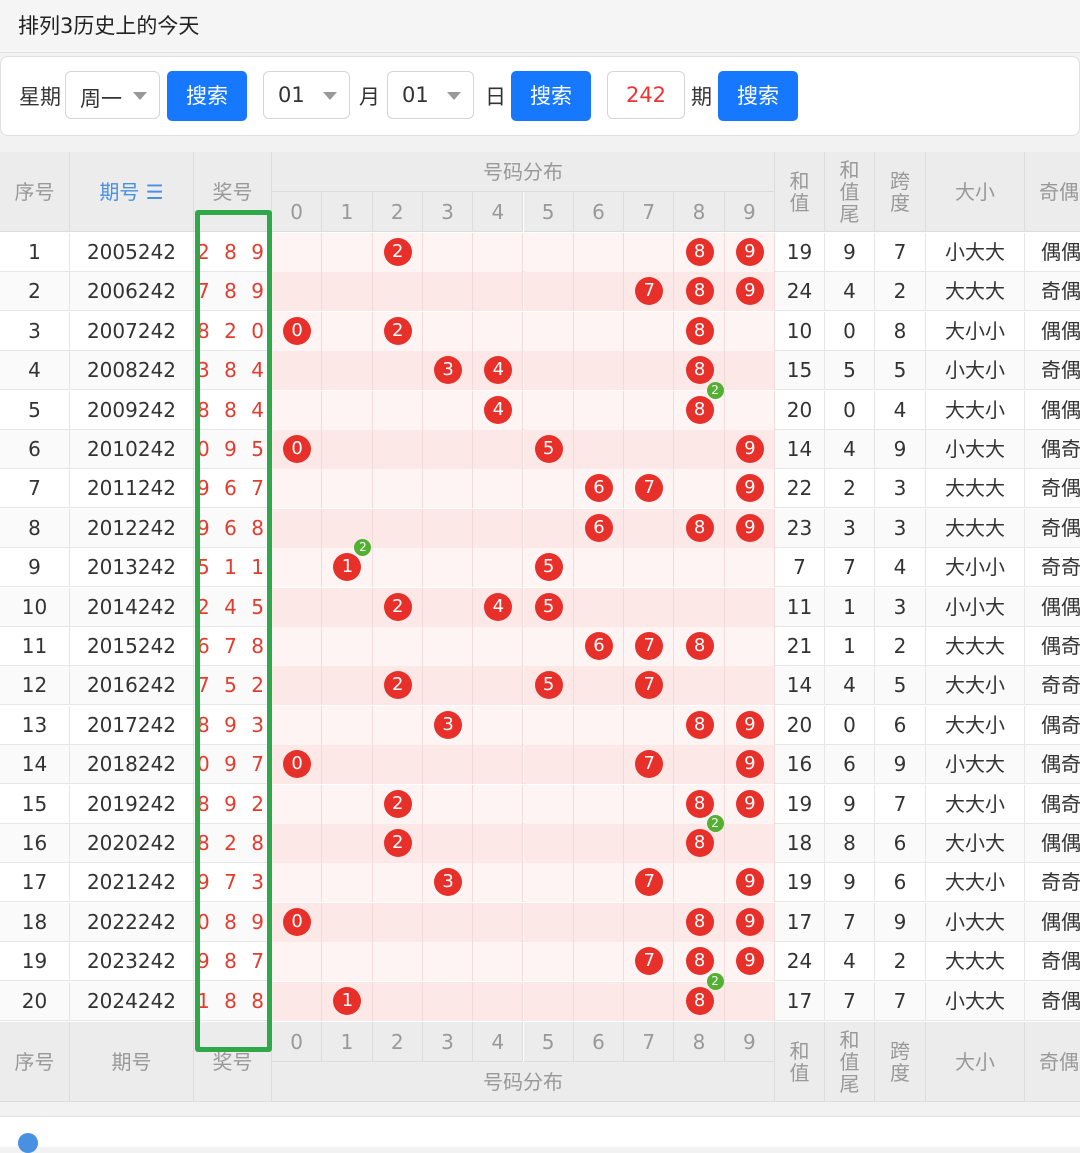  What do you see at coordinates (975, 922) in the screenshot?
I see `row-size: 小大大` at bounding box center [975, 922].